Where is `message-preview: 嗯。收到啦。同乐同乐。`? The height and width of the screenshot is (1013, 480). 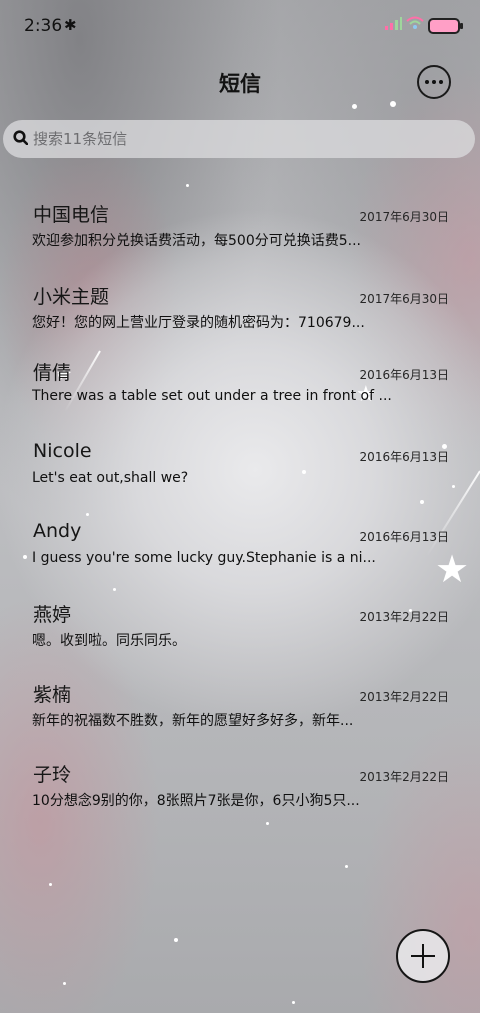 message-preview: 嗯。收到啦。同乐同乐。 is located at coordinates (109, 641).